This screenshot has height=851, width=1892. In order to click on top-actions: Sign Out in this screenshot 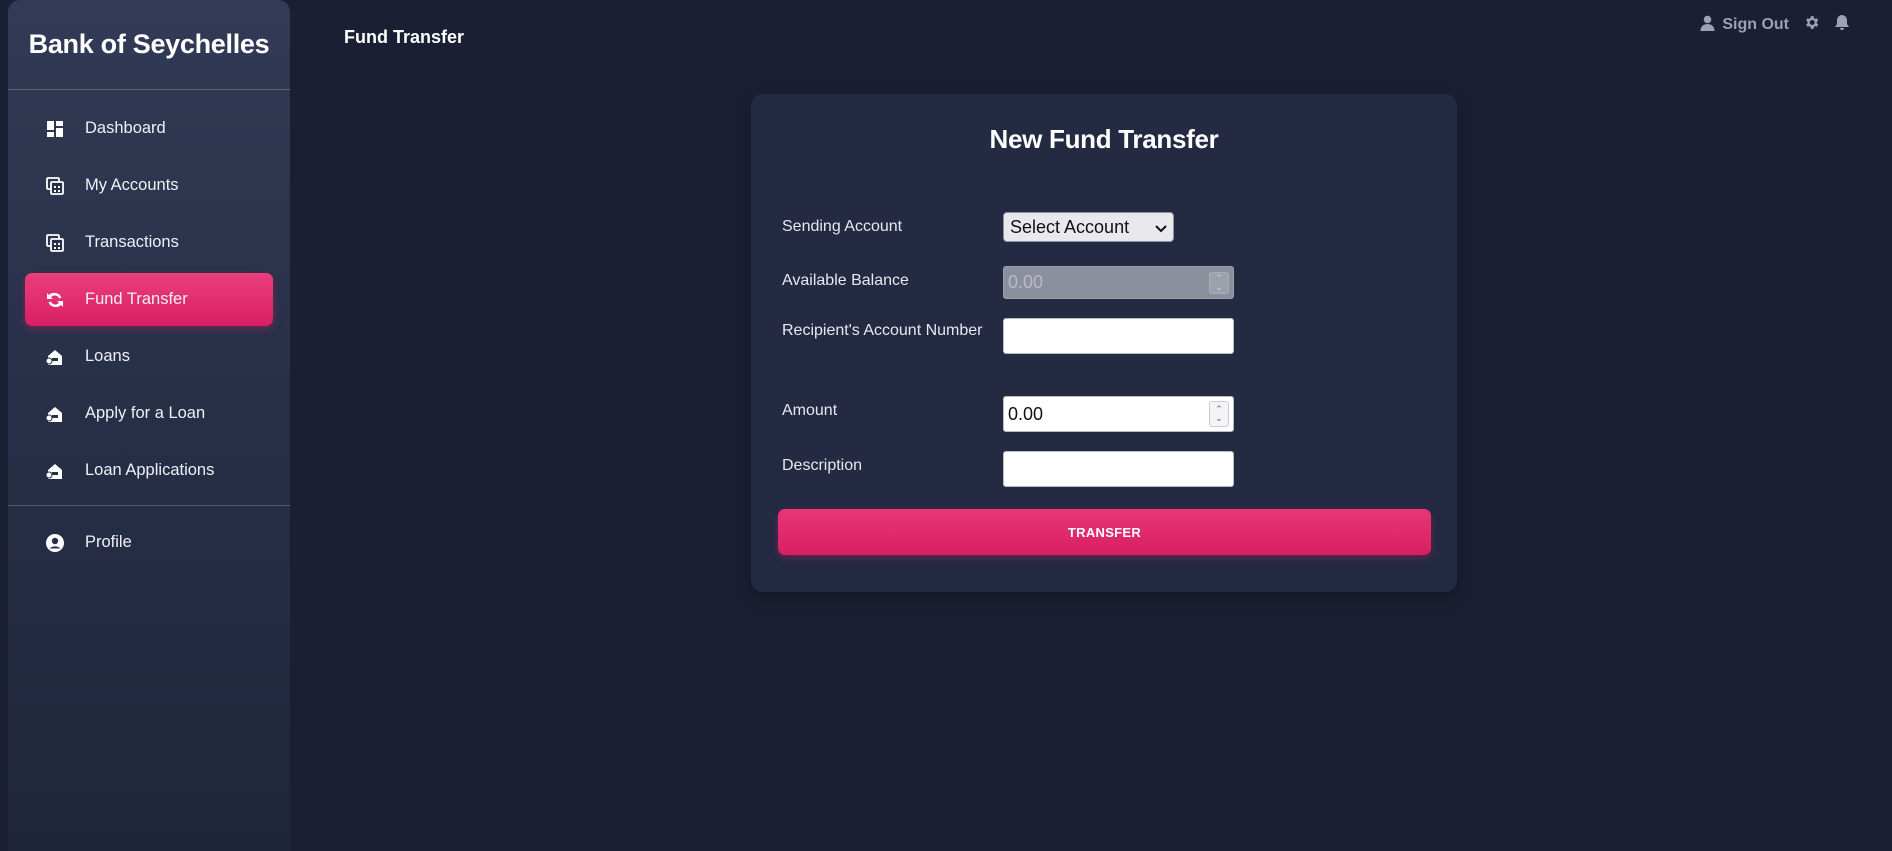, I will do `click(1775, 25)`.